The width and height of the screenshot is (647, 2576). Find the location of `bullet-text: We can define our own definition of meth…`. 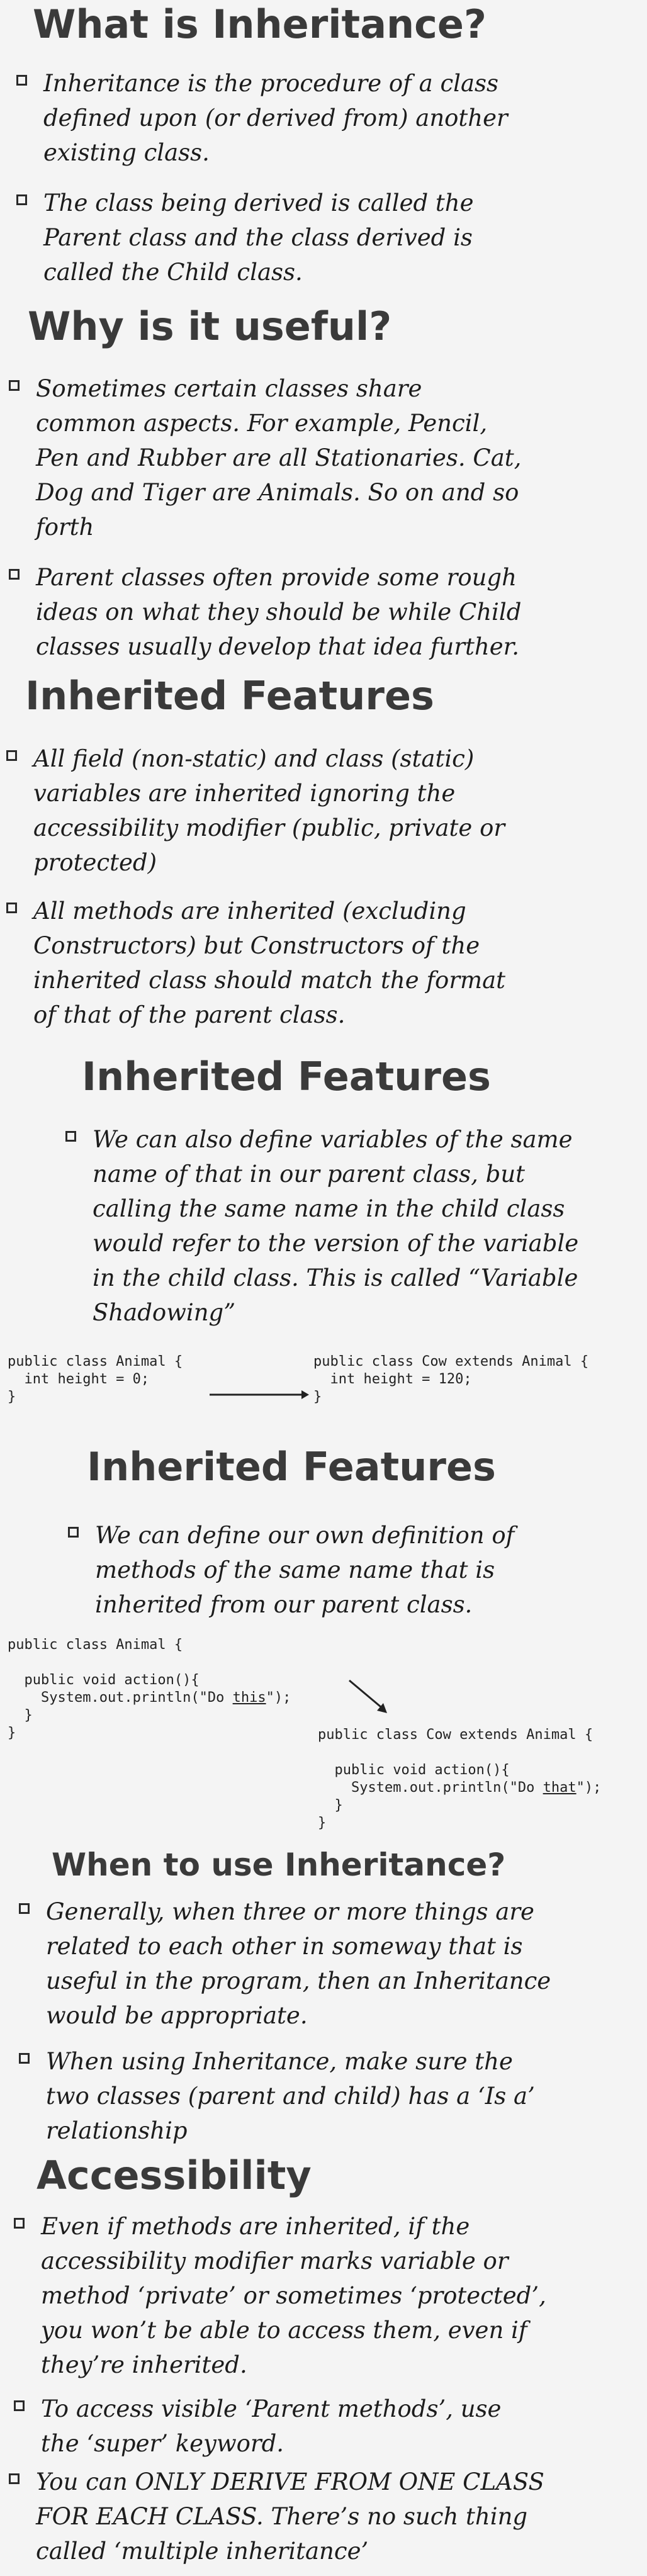

bullet-text: We can define our own definition of meth… is located at coordinates (305, 1570).